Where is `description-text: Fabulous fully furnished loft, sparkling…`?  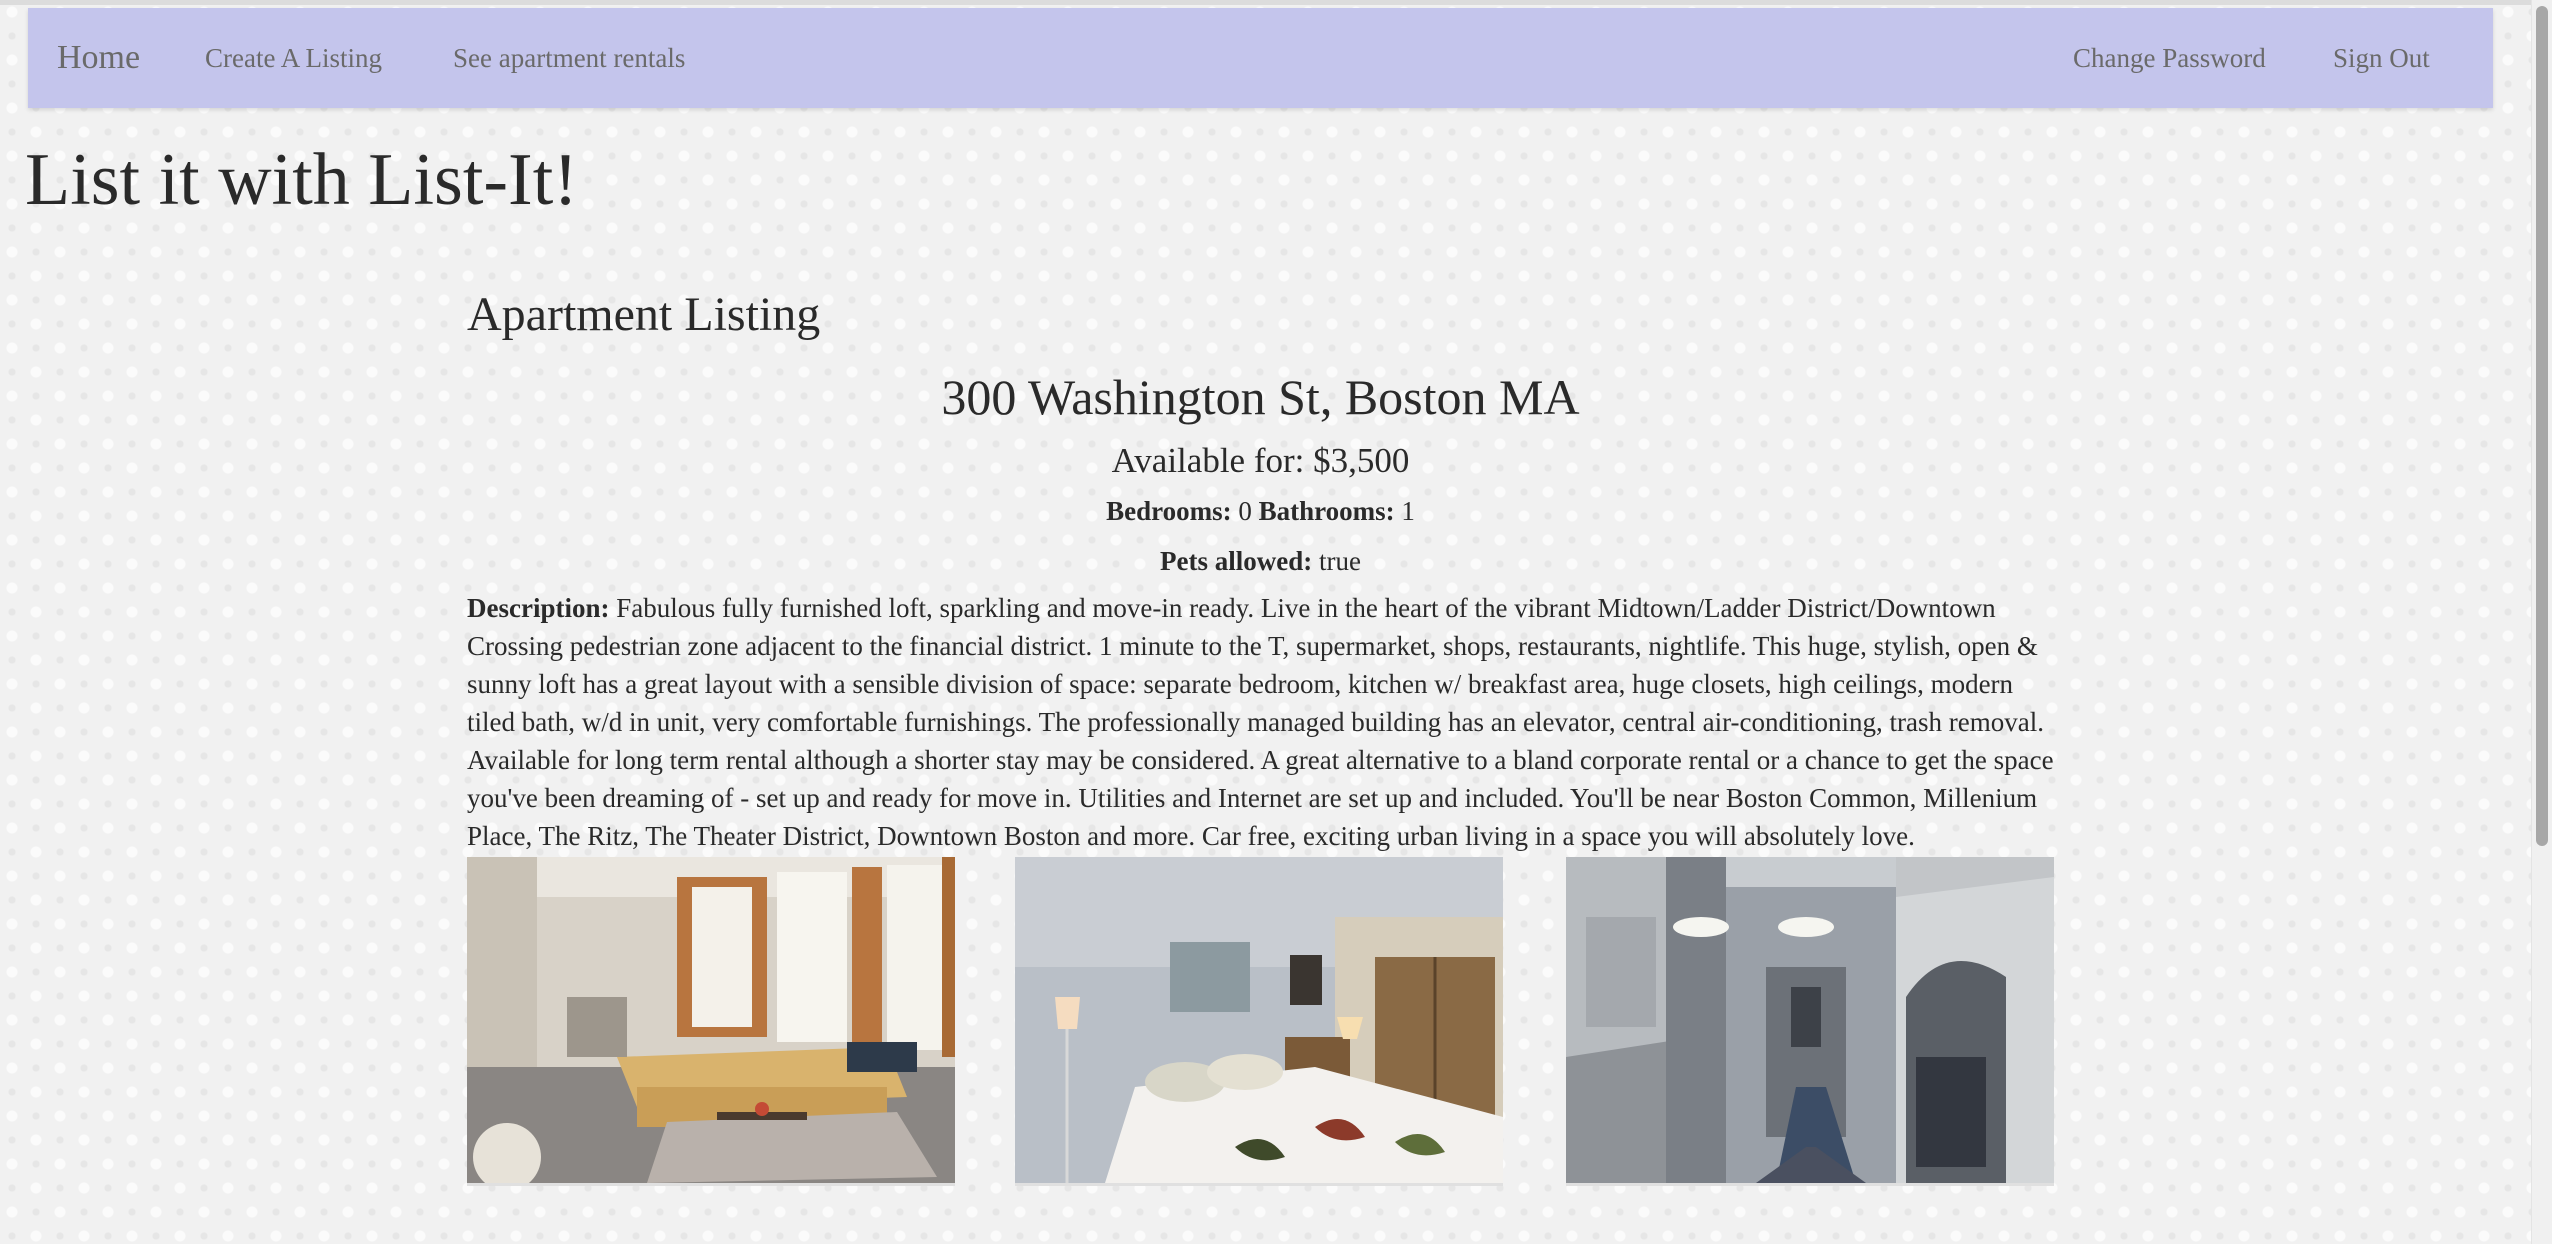
description-text: Fabulous fully furnished loft, sparkling… is located at coordinates (1260, 722).